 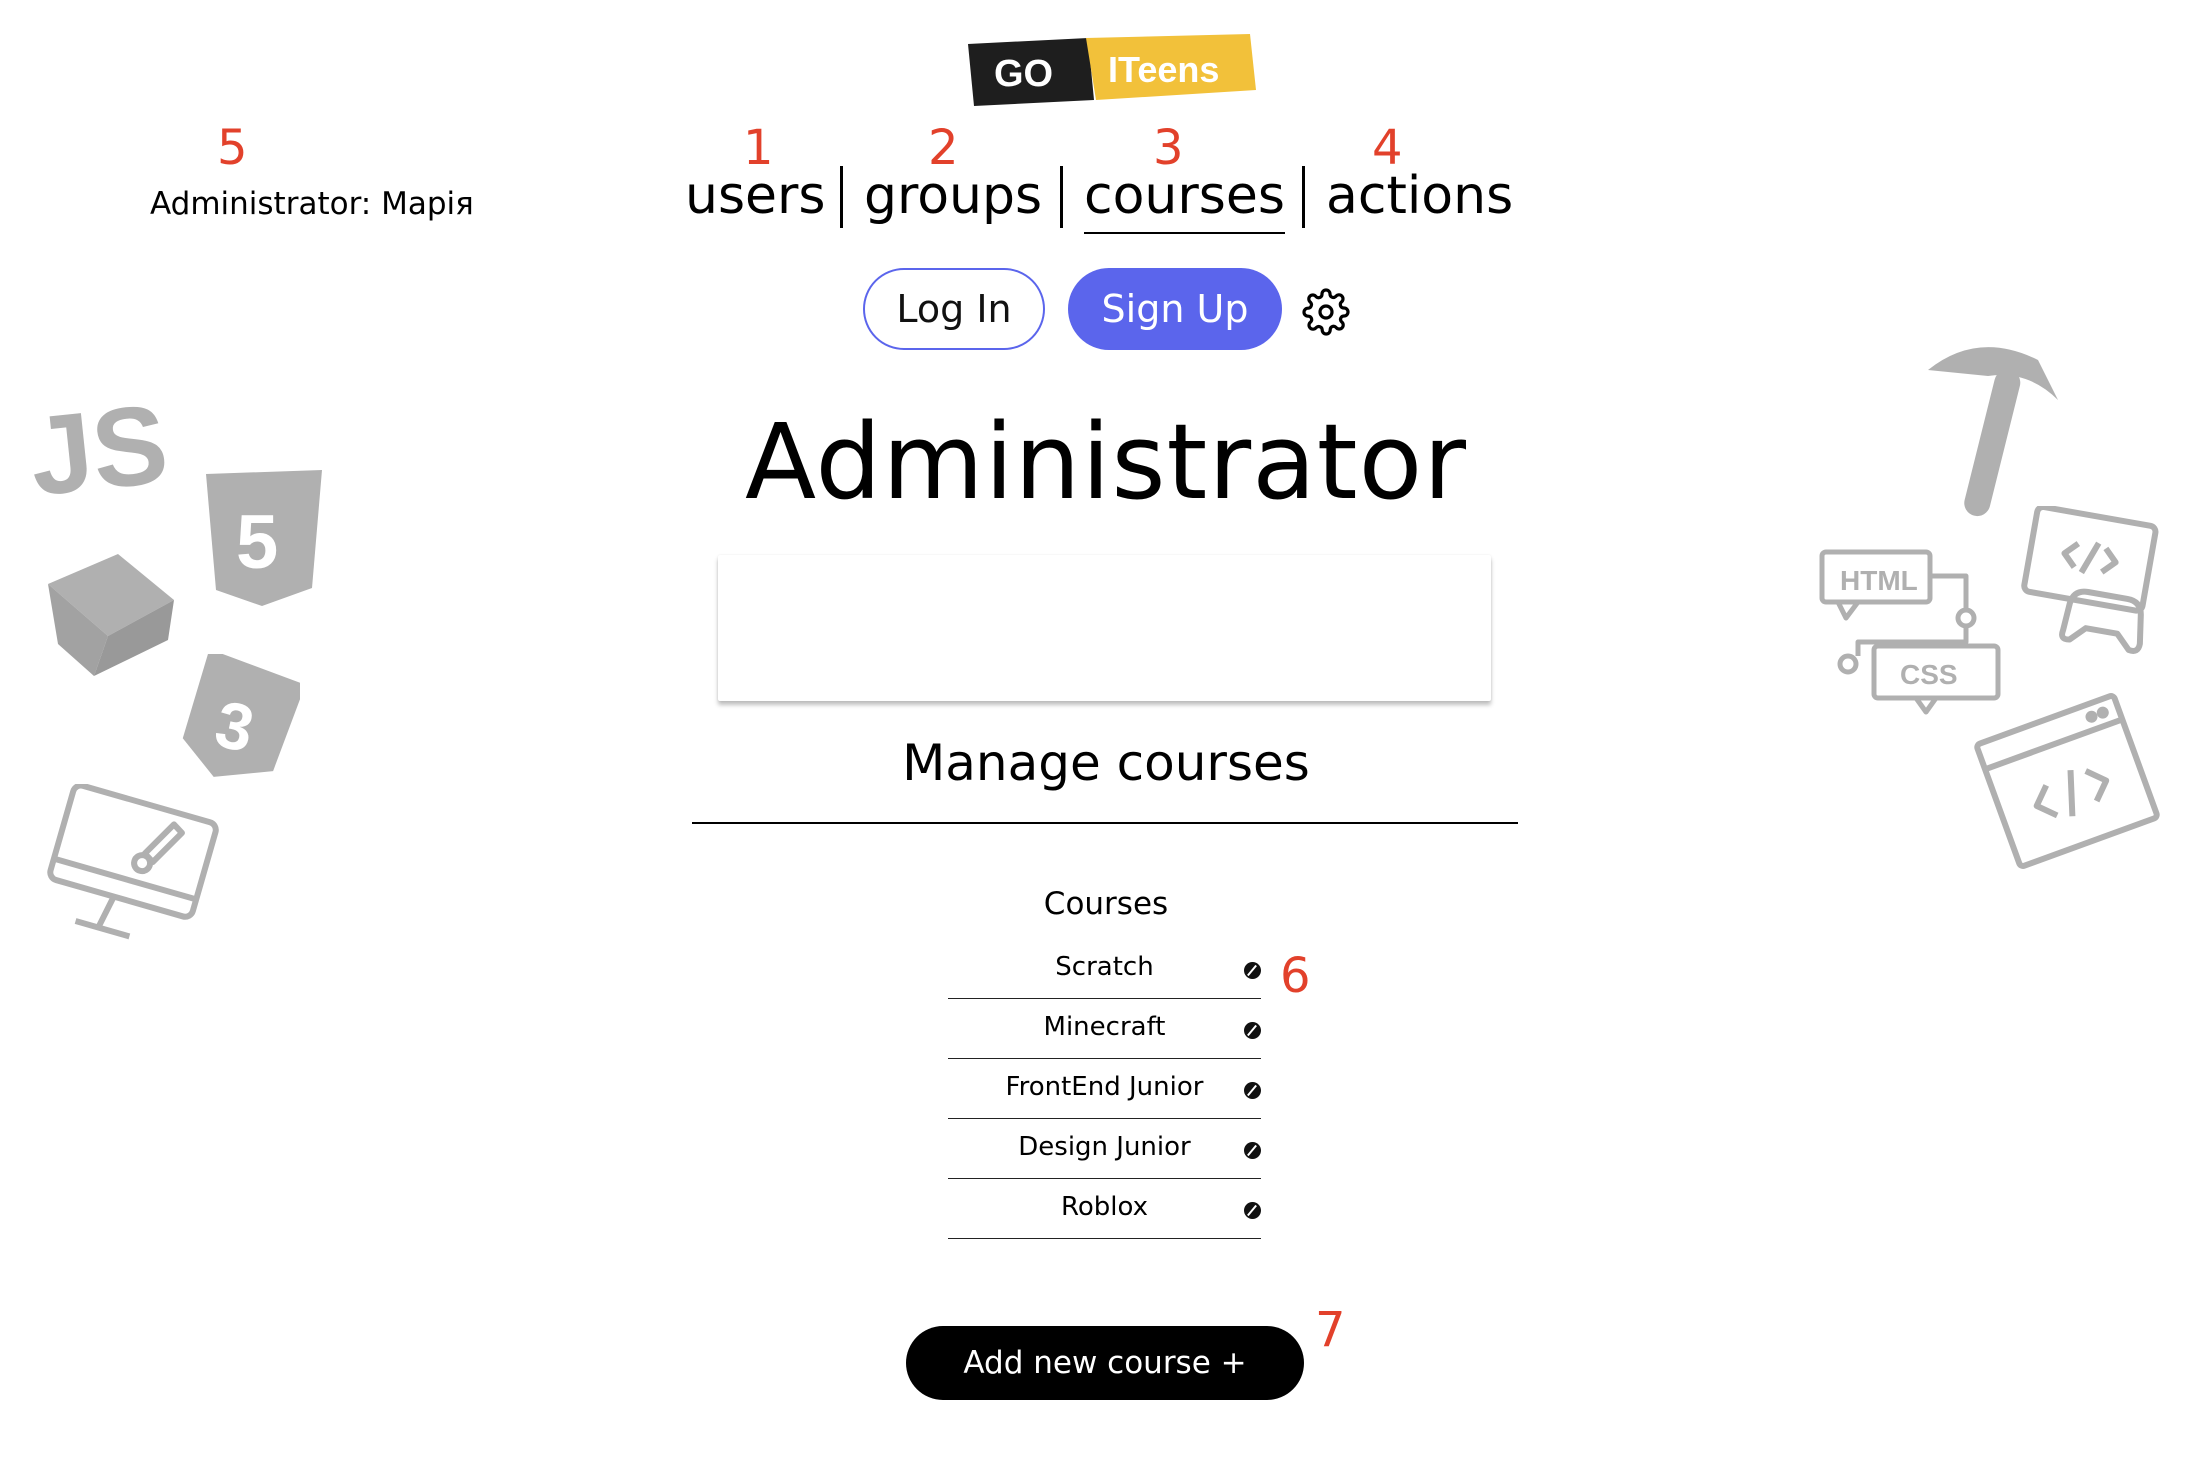 I want to click on nav-users: users, so click(x=755, y=196).